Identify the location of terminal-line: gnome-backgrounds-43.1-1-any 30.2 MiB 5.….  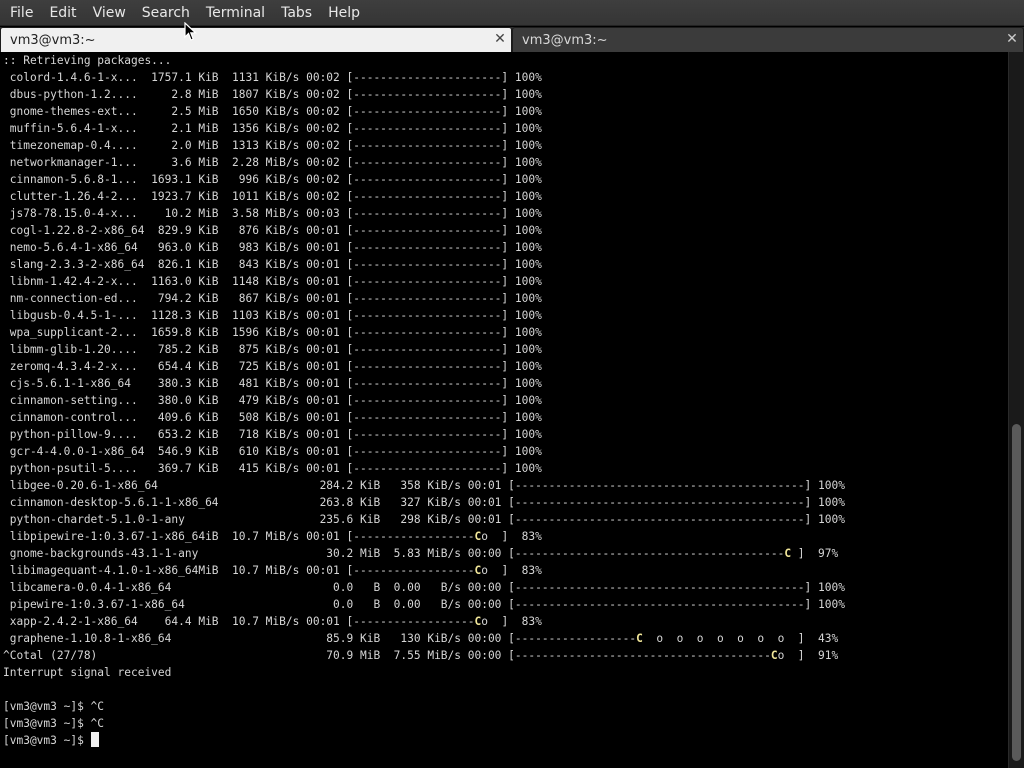
(421, 553).